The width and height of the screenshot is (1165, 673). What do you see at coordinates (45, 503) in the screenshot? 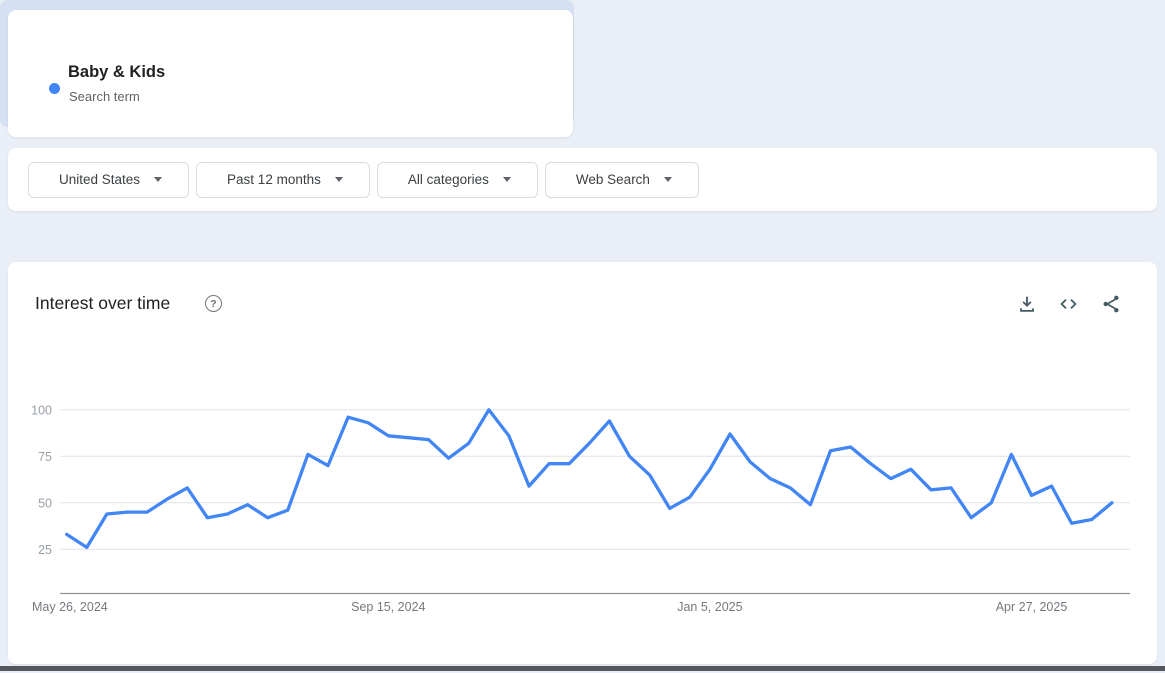
I see `y-axis-tick-label: 50` at bounding box center [45, 503].